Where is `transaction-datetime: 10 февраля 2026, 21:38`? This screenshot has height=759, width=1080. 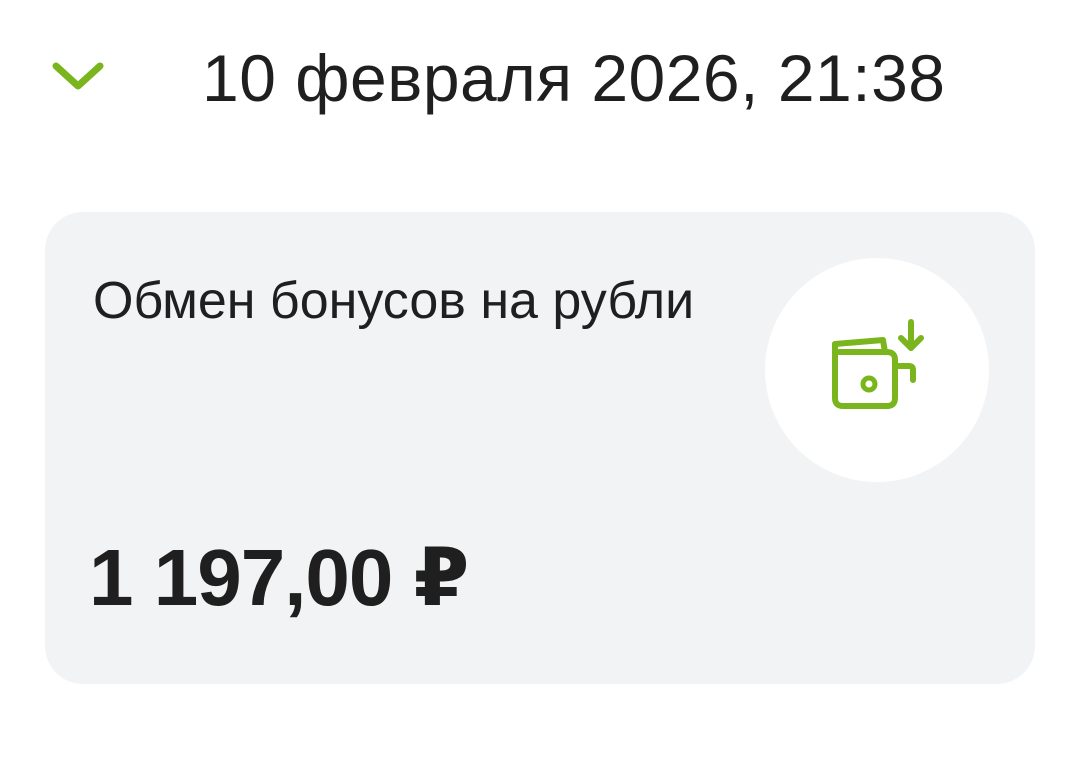 transaction-datetime: 10 февраля 2026, 21:38 is located at coordinates (574, 78).